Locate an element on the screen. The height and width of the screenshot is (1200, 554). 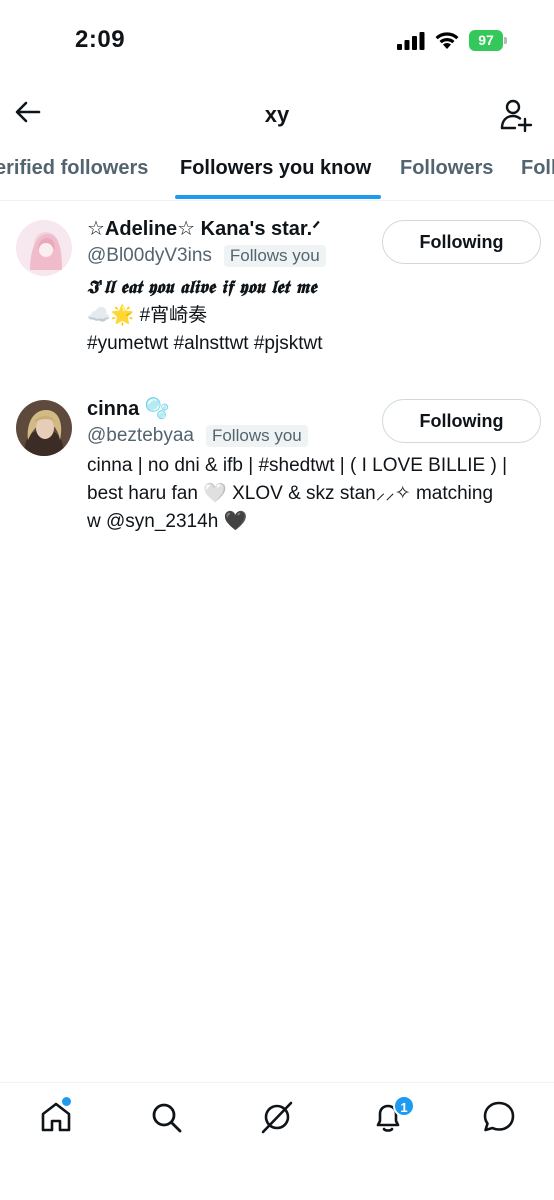
handle-line: @beztebyaa Follows you is located at coordinates (237, 436).